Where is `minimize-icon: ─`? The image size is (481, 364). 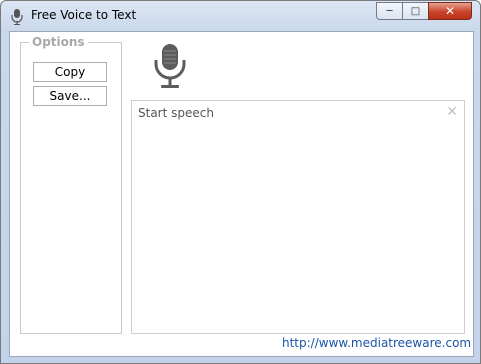 minimize-icon: ─ is located at coordinates (389, 11).